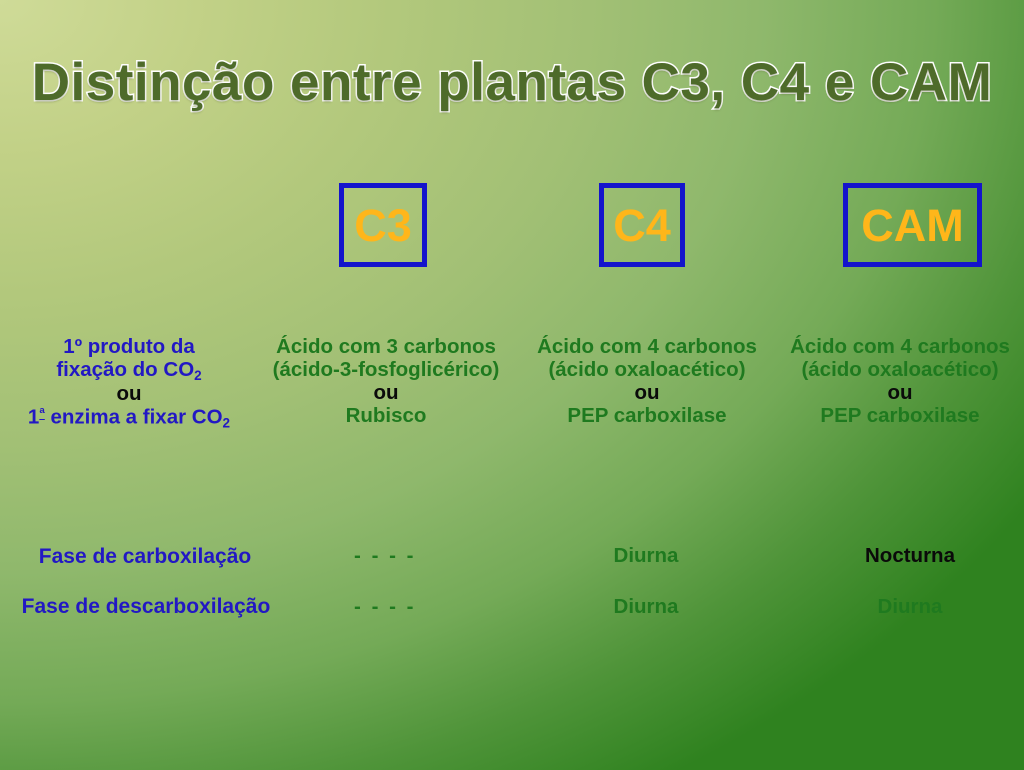  I want to click on cell-c4-decarboxylation: Diurna, so click(646, 606).